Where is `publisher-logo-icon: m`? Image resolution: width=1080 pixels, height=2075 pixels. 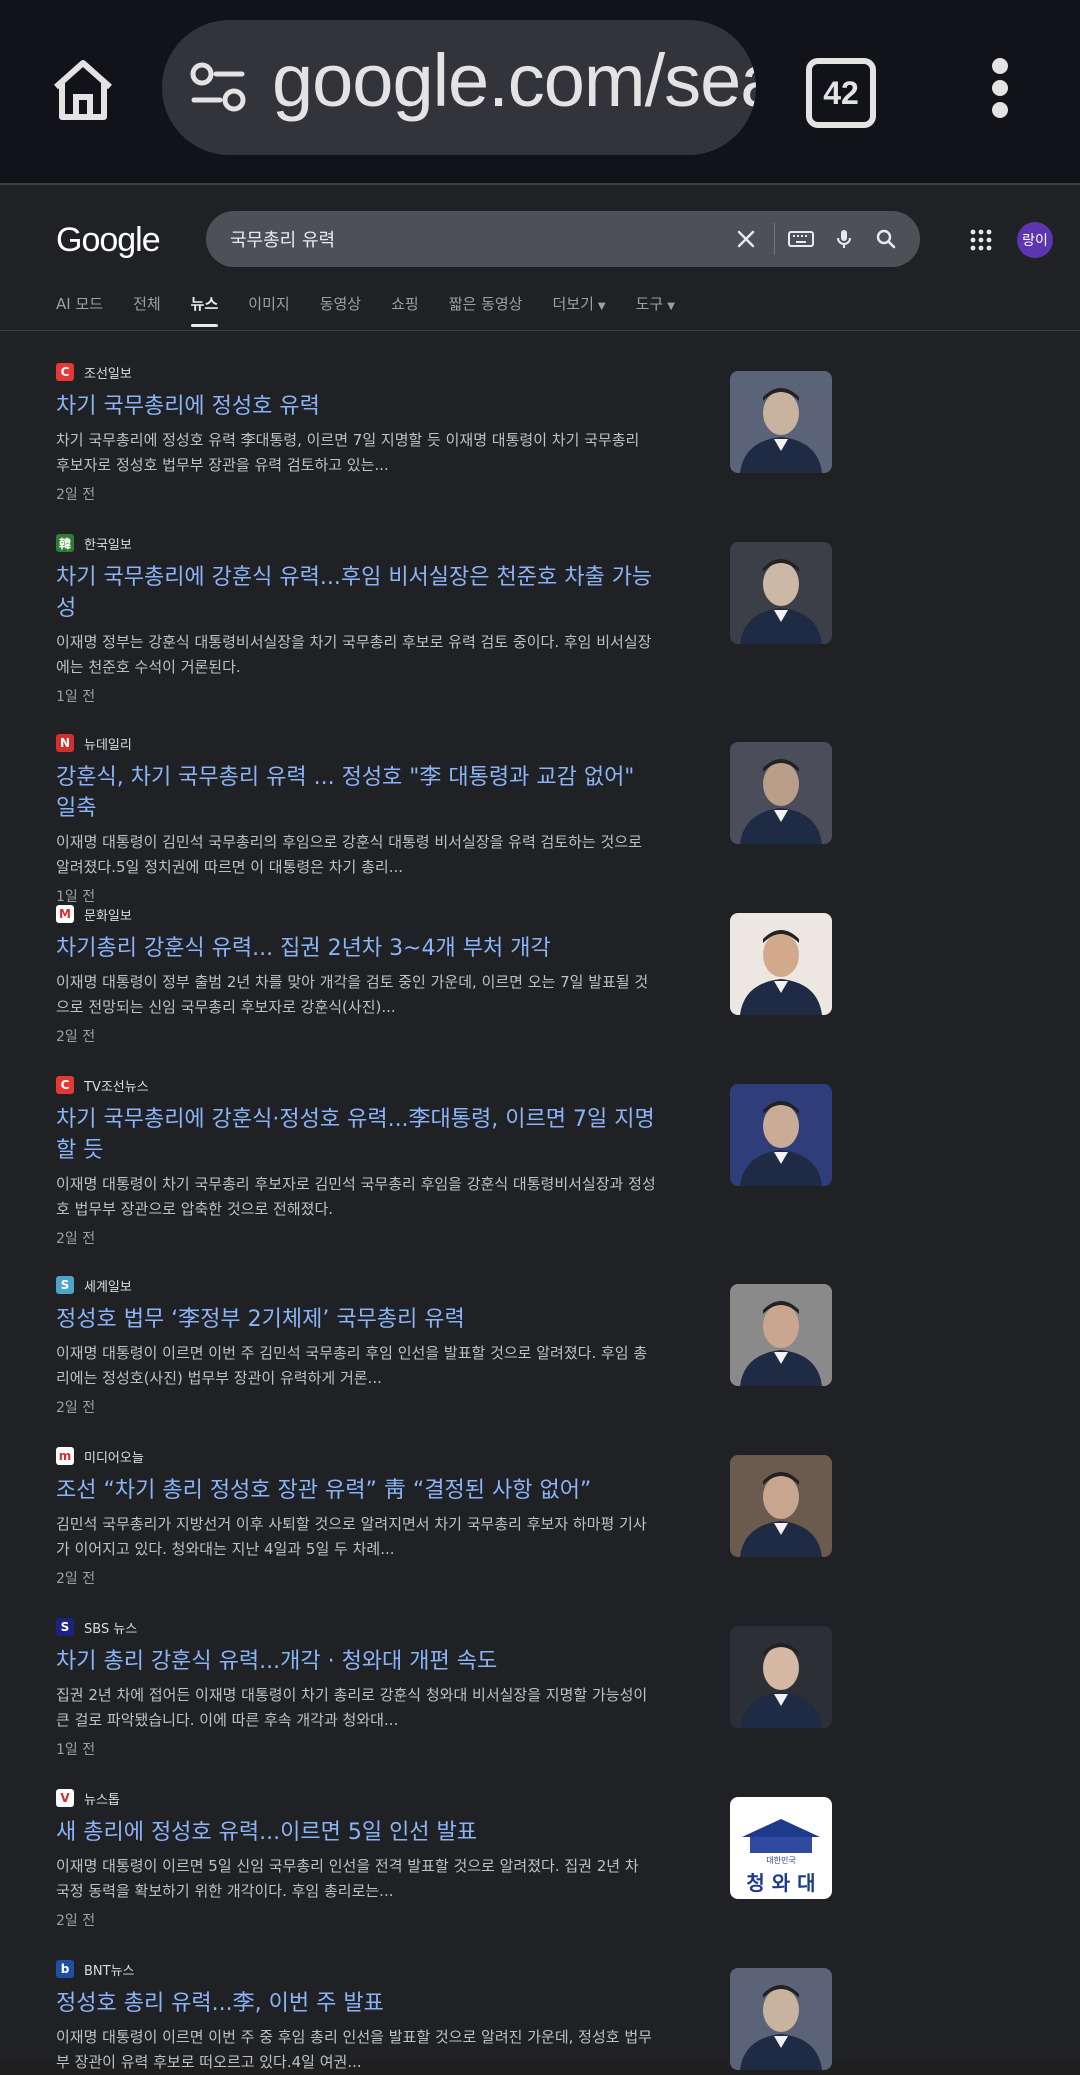
publisher-logo-icon: m is located at coordinates (65, 1456).